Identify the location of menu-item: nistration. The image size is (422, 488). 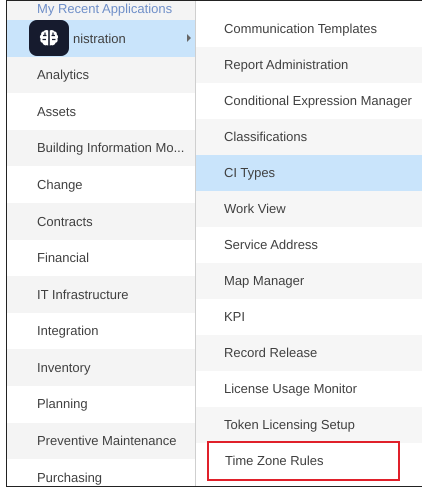
(101, 38).